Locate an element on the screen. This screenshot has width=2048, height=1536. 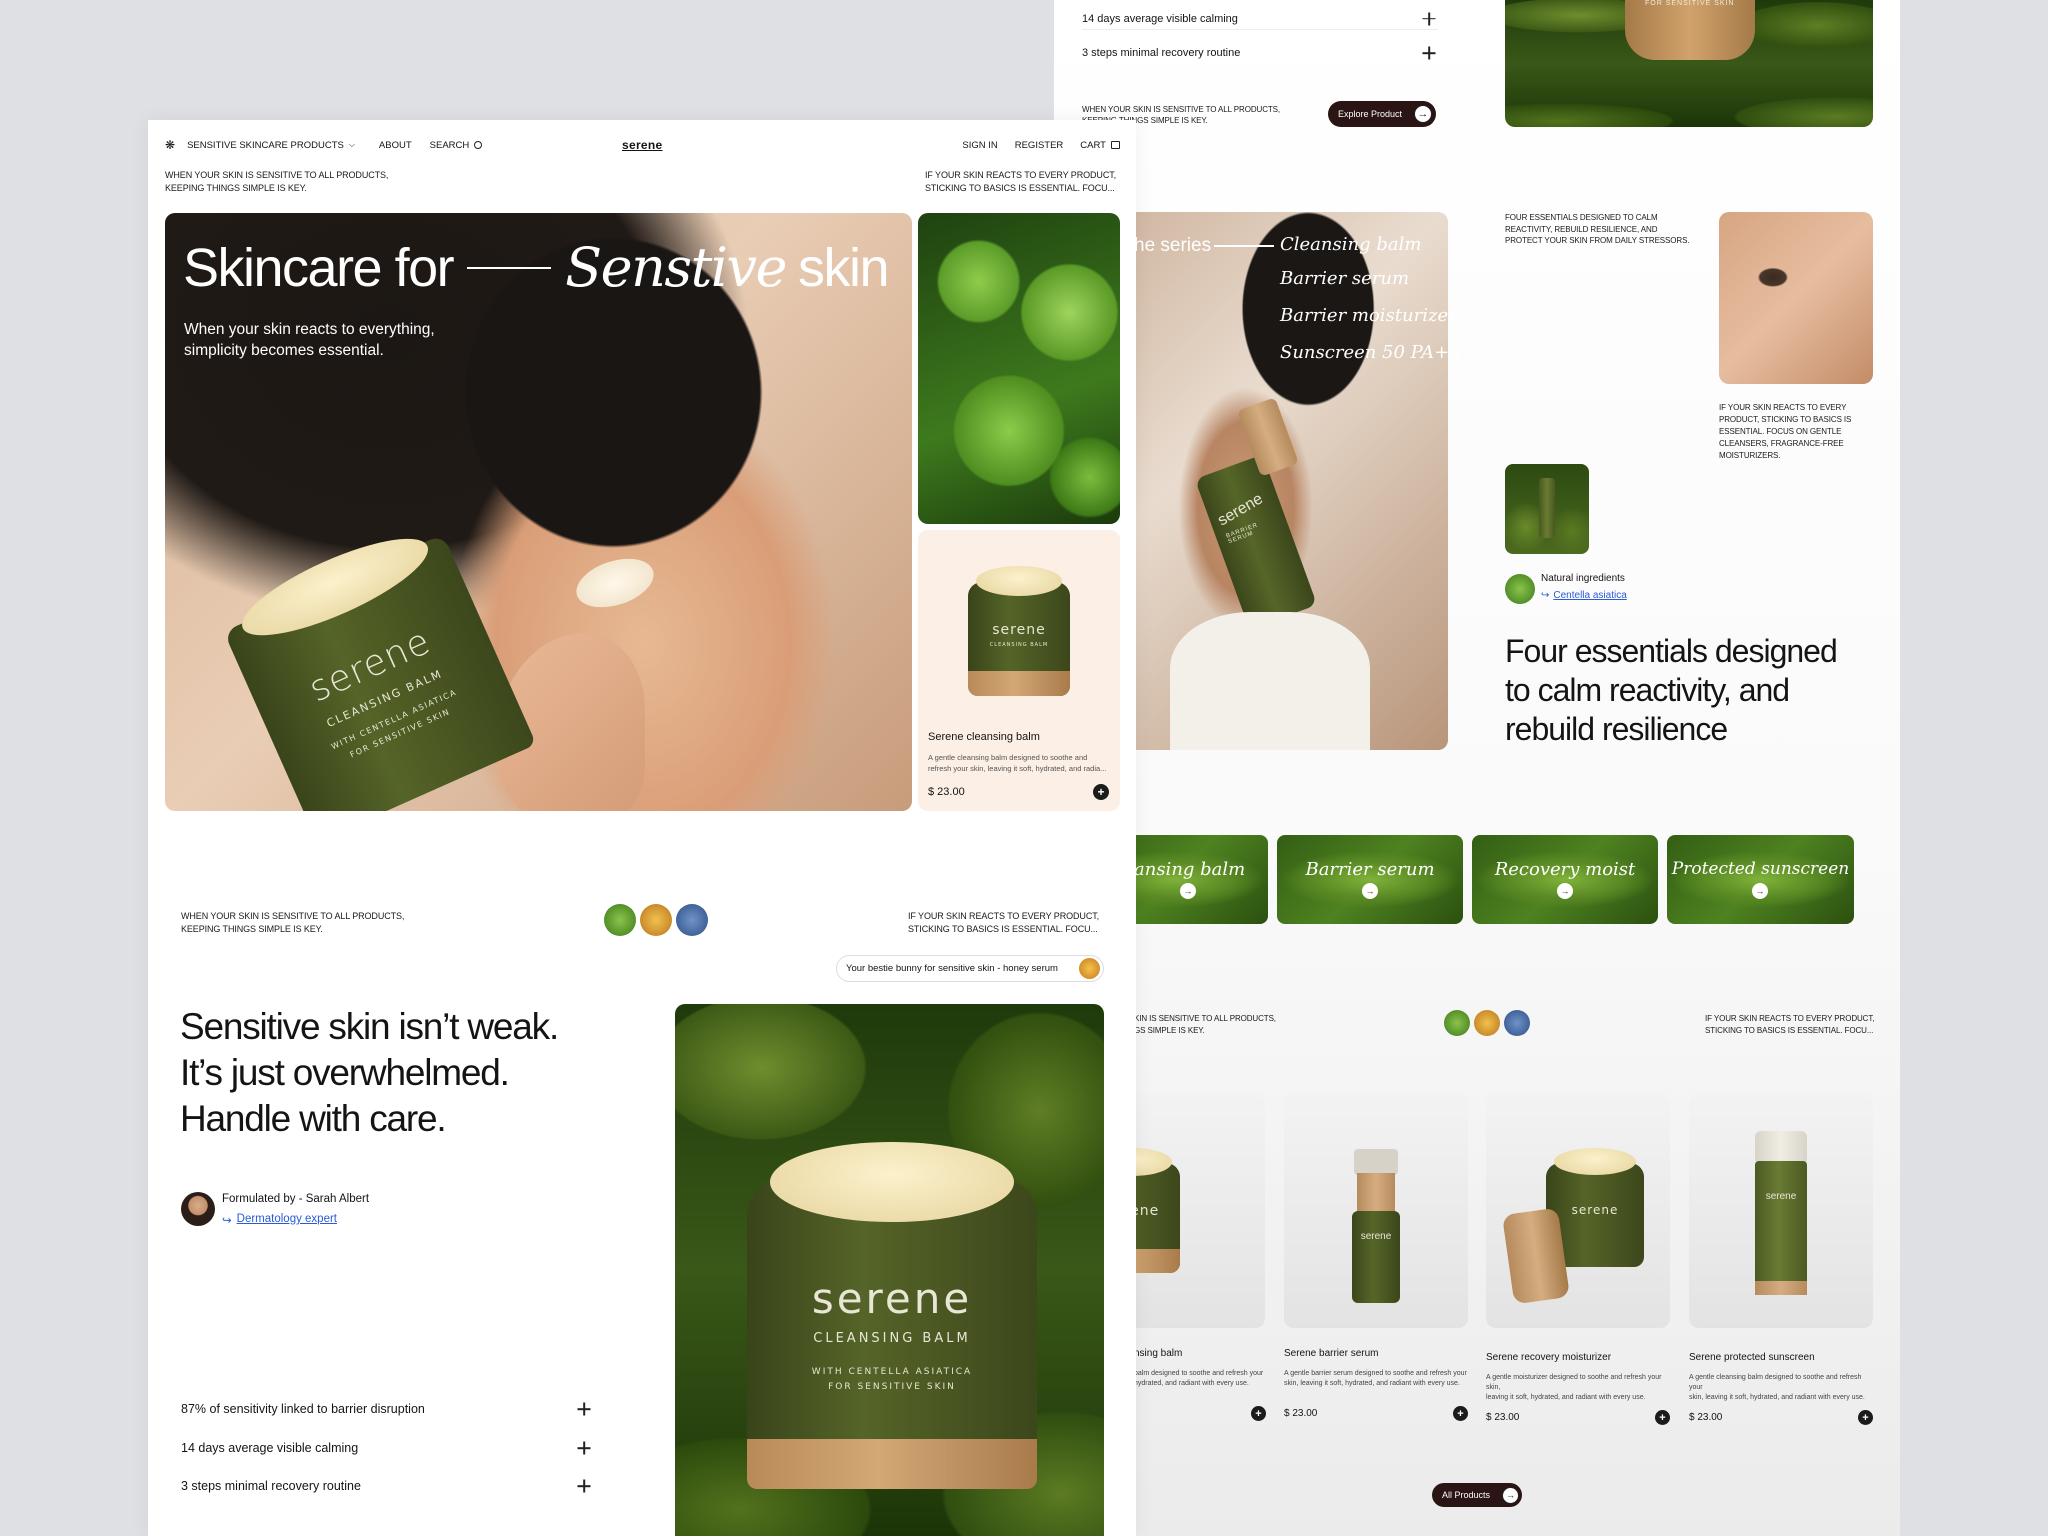
formulated-by: Formulated by - Sarah Albert is located at coordinates (296, 1199).